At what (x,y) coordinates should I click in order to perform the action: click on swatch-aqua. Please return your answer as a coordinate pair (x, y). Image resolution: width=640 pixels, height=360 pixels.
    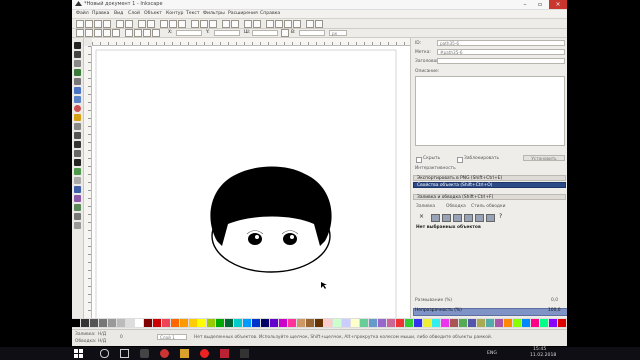
    Looking at the image, I should click on (436, 323).